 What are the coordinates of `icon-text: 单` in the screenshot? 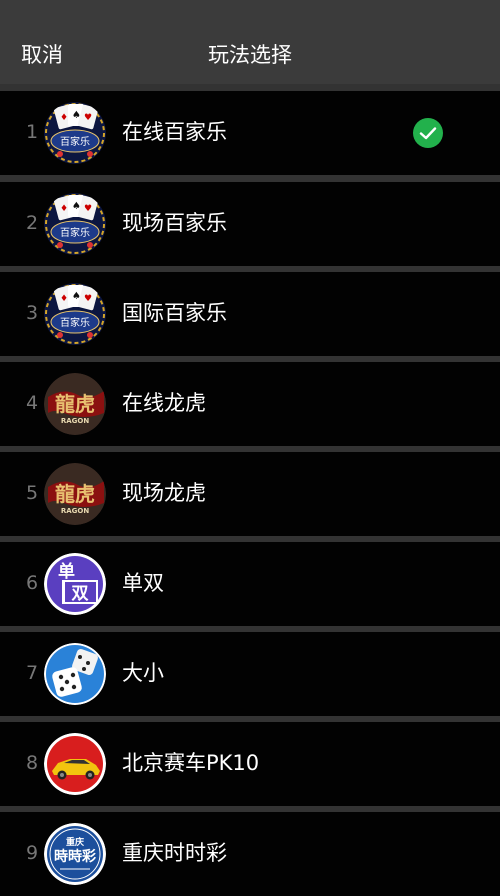 It's located at (66, 571).